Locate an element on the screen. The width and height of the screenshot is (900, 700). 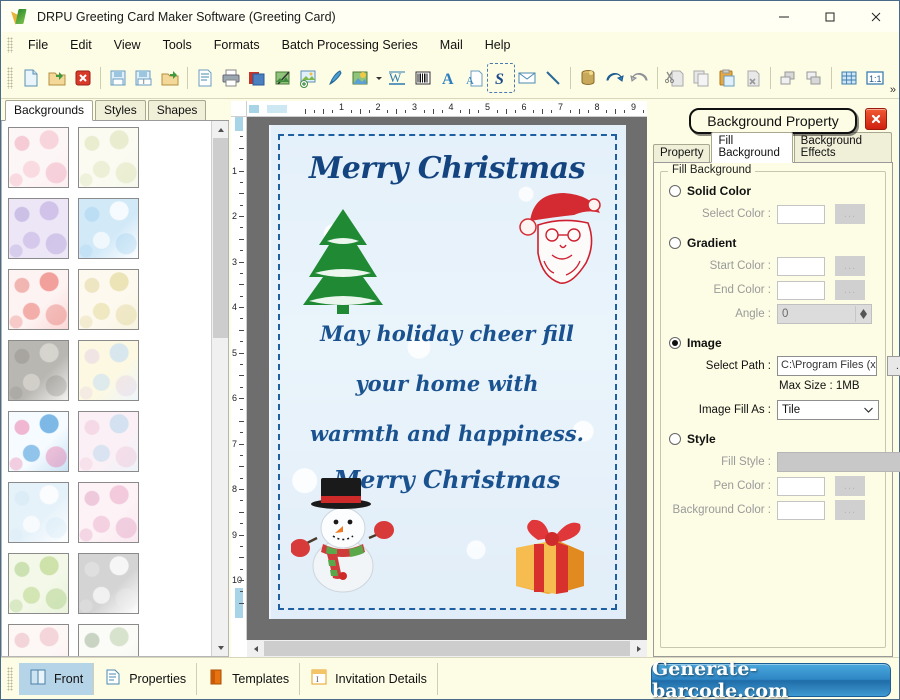
status-item-properties: Properties is located at coordinates (146, 678).